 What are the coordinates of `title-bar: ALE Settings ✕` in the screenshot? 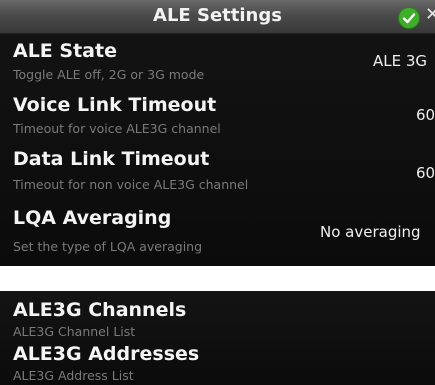 It's located at (217, 17).